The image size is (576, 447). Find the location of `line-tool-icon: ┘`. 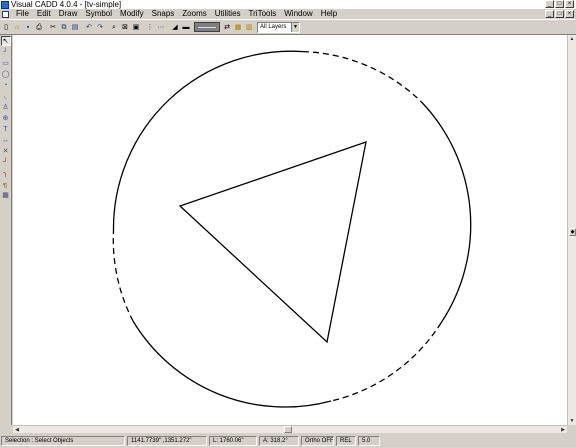

line-tool-icon: ┘ is located at coordinates (6, 52).